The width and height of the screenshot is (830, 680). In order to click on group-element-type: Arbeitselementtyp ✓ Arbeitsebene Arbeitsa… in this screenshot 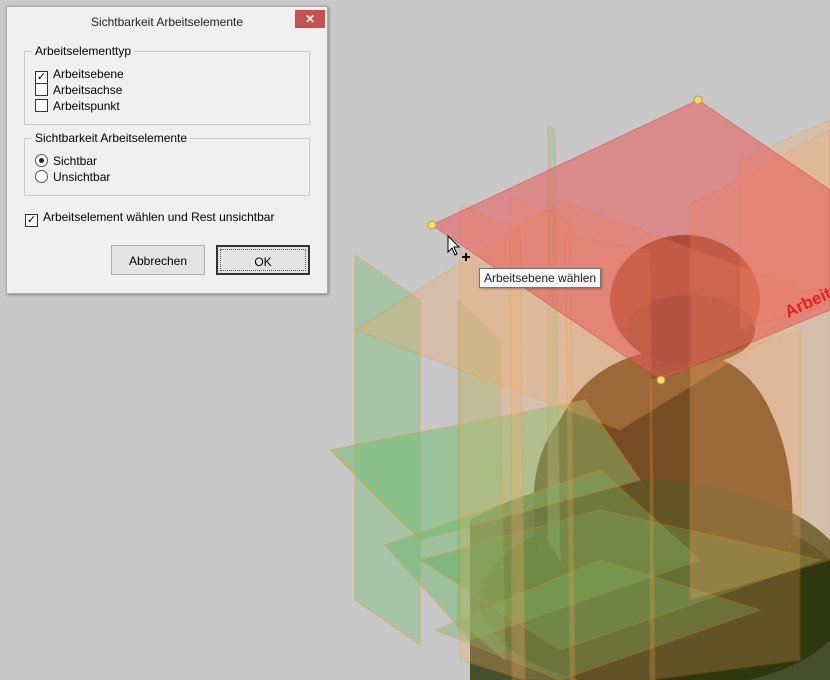, I will do `click(167, 84)`.